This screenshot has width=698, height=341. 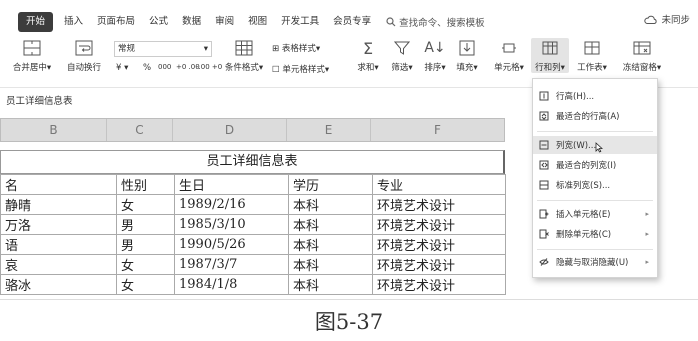 I want to click on table-row: 骆冰 女 1984/1/8 本科 环境艺术设计, so click(x=253, y=284).